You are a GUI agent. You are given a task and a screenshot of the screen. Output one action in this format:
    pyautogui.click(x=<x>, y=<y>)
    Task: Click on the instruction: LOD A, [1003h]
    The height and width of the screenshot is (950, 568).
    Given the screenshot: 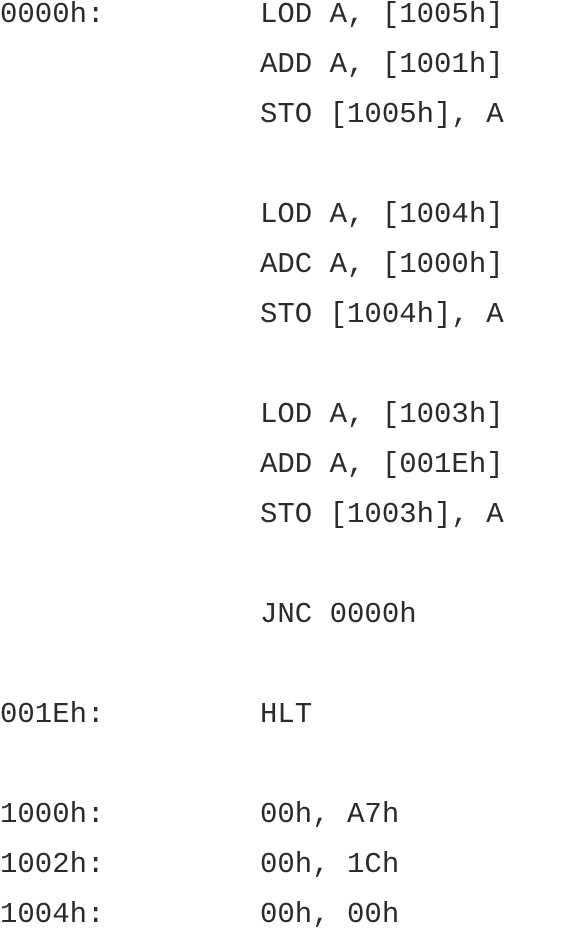 What is the action you would take?
    pyautogui.click(x=382, y=414)
    